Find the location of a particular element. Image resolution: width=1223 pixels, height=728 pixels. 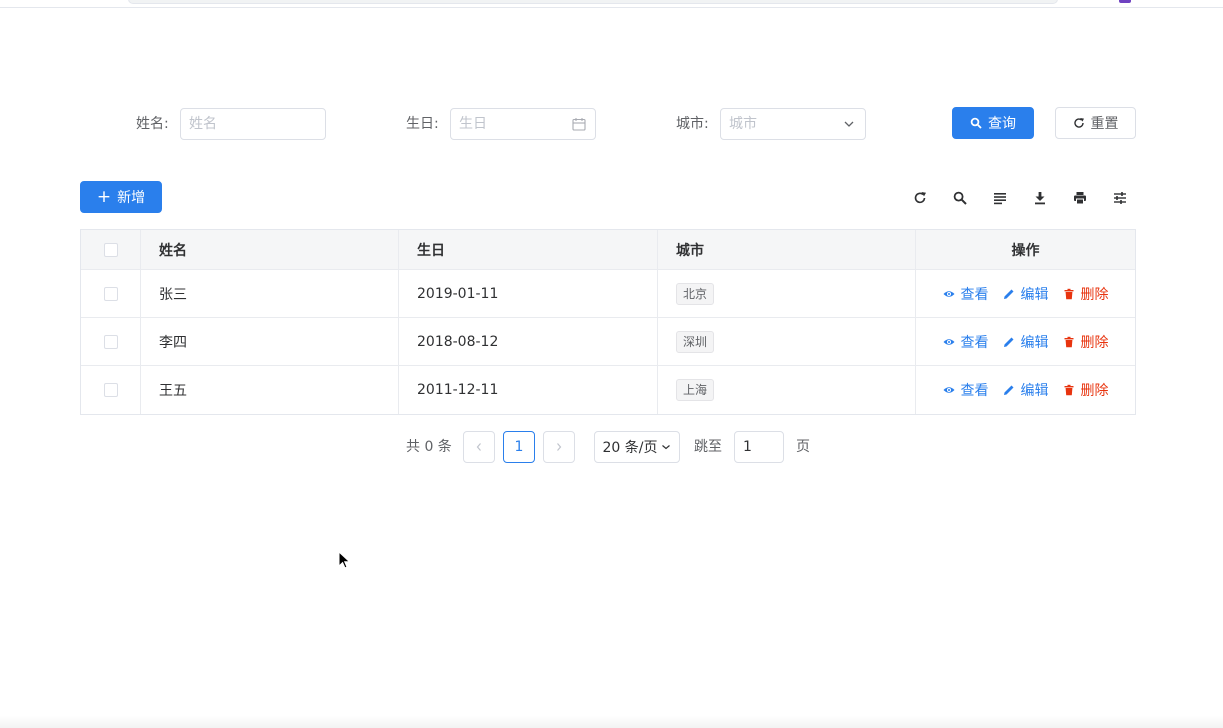

table-row: 张三 2019-01-11 北京 查看 编辑 删除 is located at coordinates (608, 294).